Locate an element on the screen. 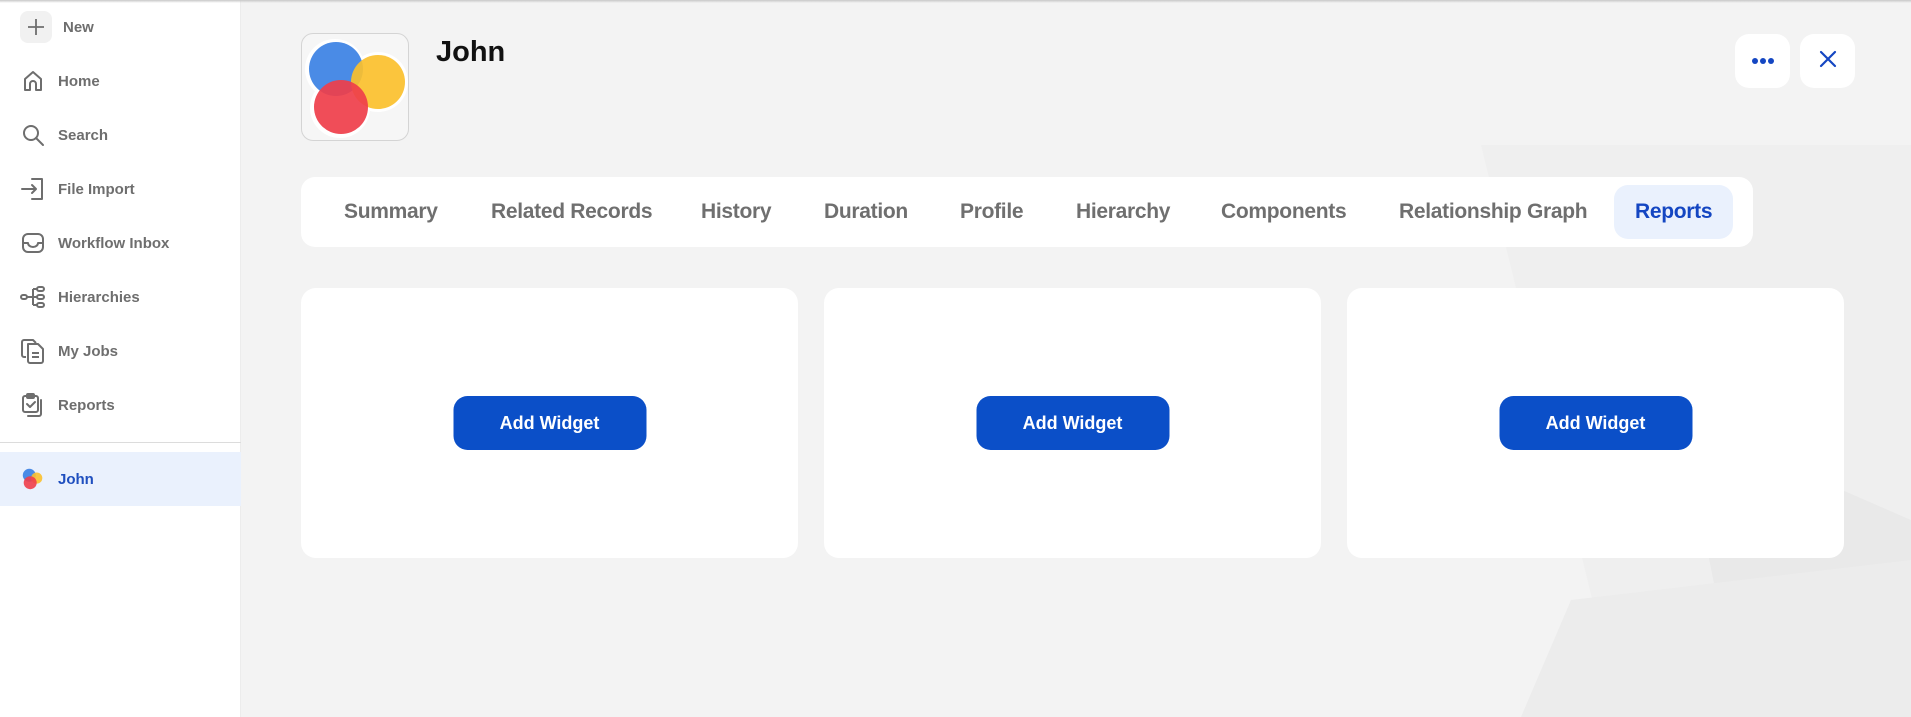 The image size is (1911, 717). tab-relationship-graph: Relationship Graph is located at coordinates (1493, 212).